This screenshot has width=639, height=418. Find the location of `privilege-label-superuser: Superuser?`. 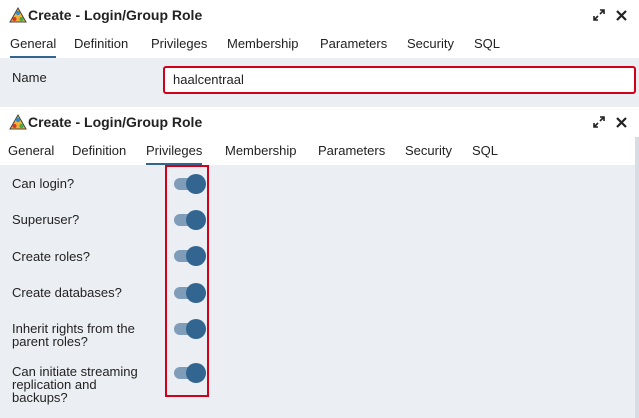

privilege-label-superuser: Superuser? is located at coordinates (46, 219).